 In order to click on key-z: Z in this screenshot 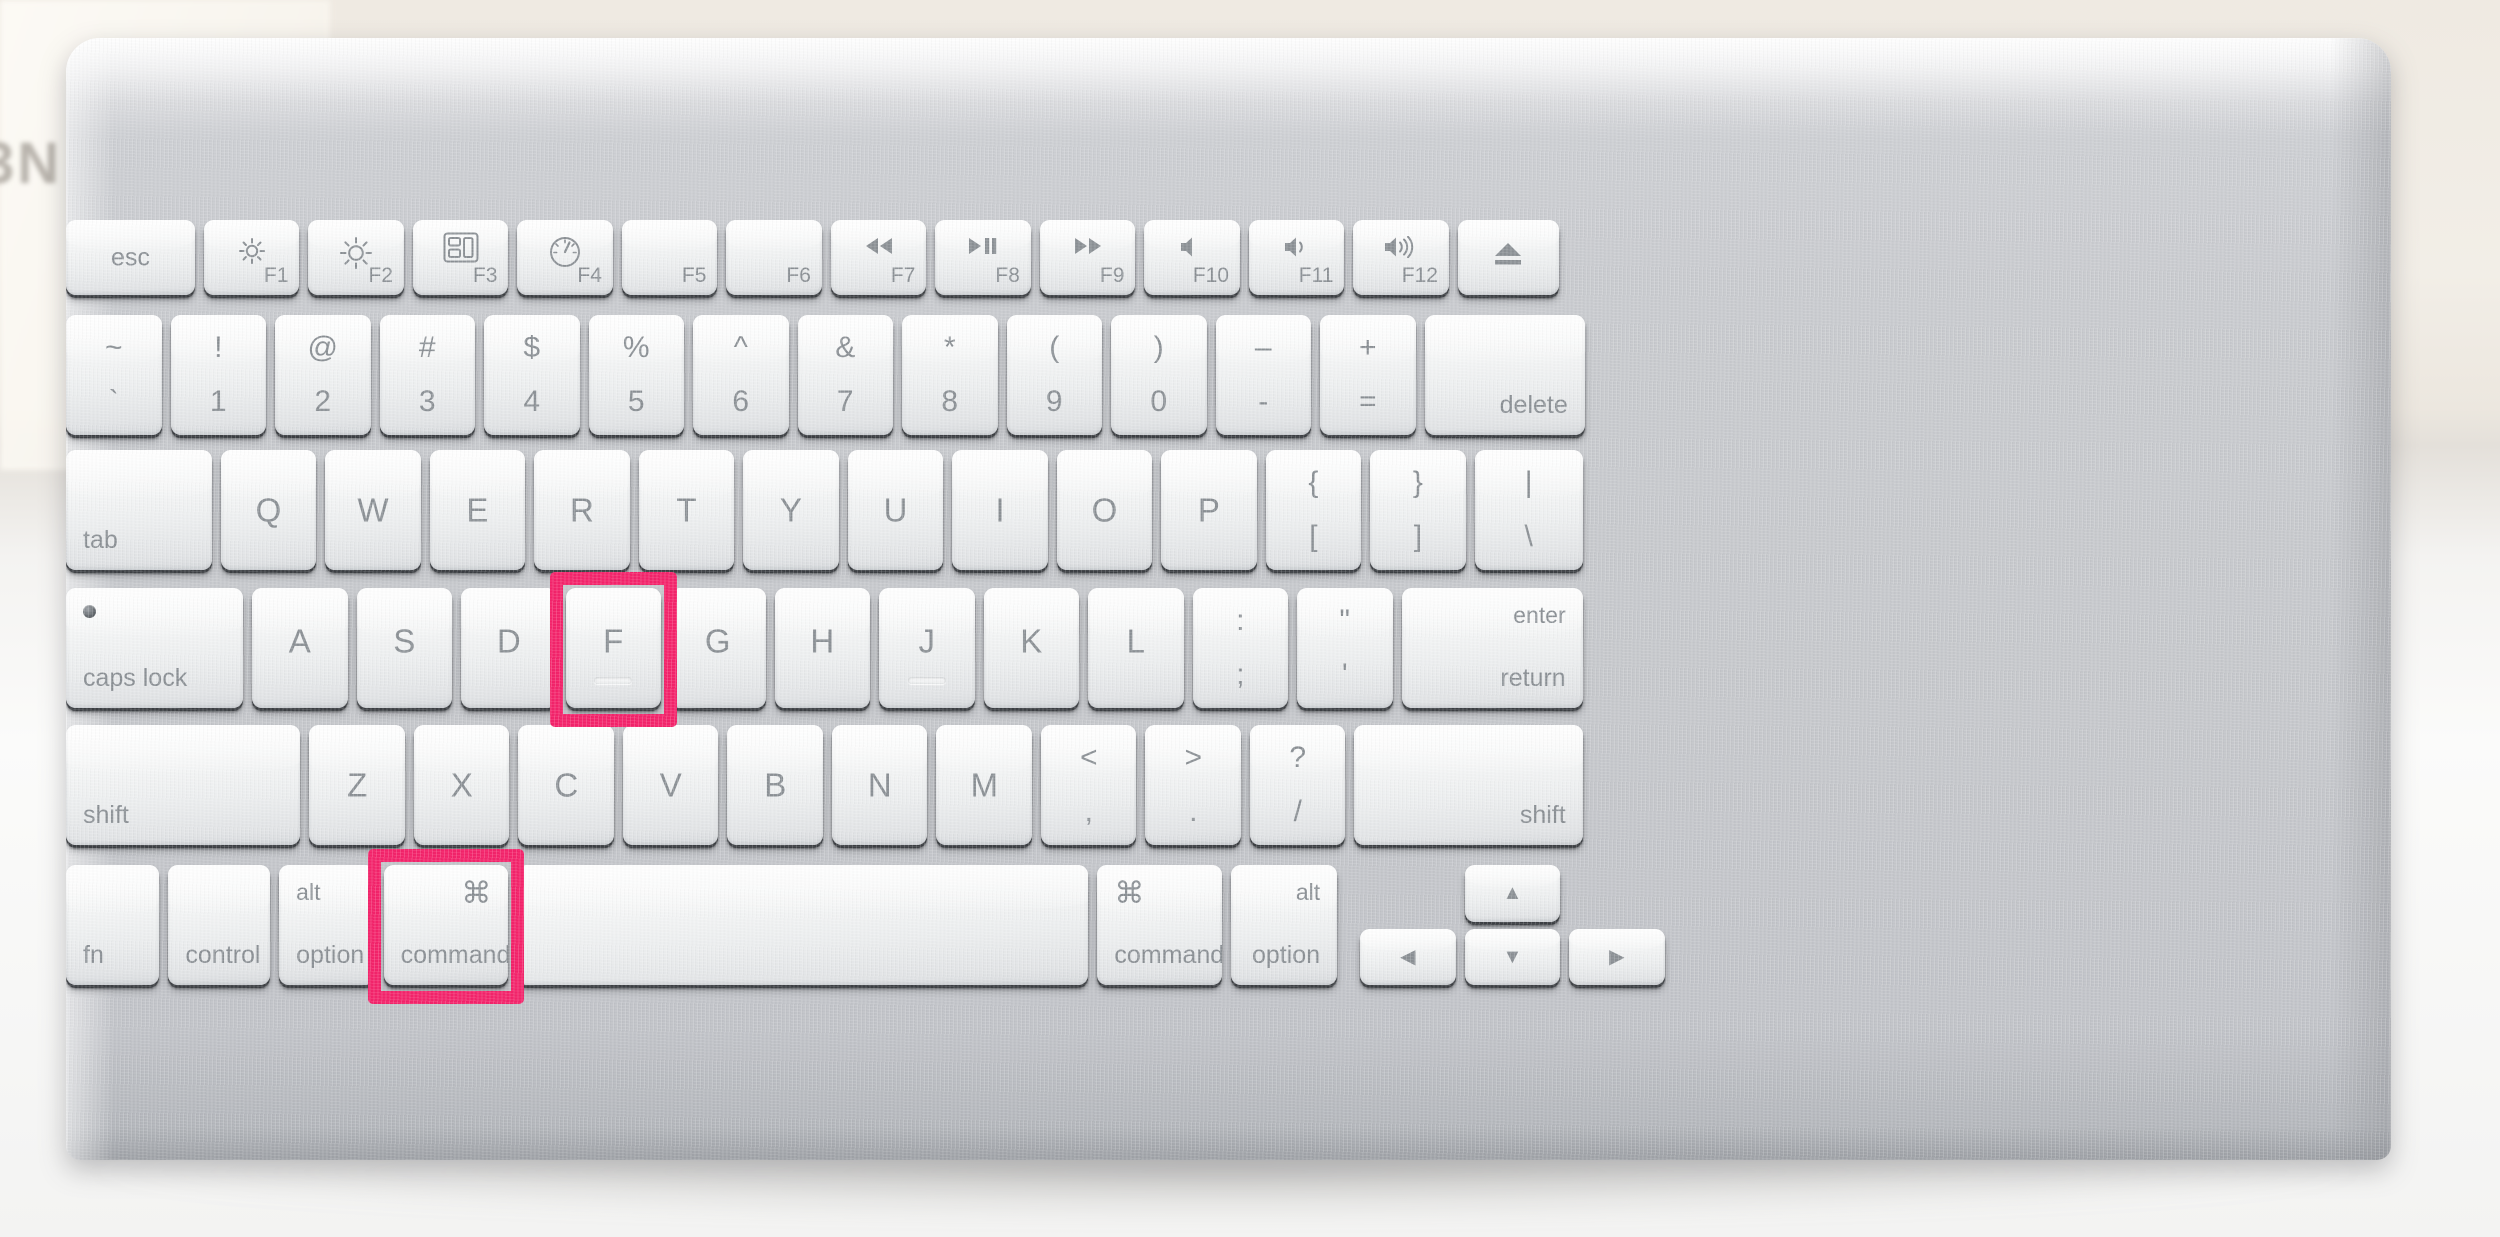, I will do `click(357, 785)`.